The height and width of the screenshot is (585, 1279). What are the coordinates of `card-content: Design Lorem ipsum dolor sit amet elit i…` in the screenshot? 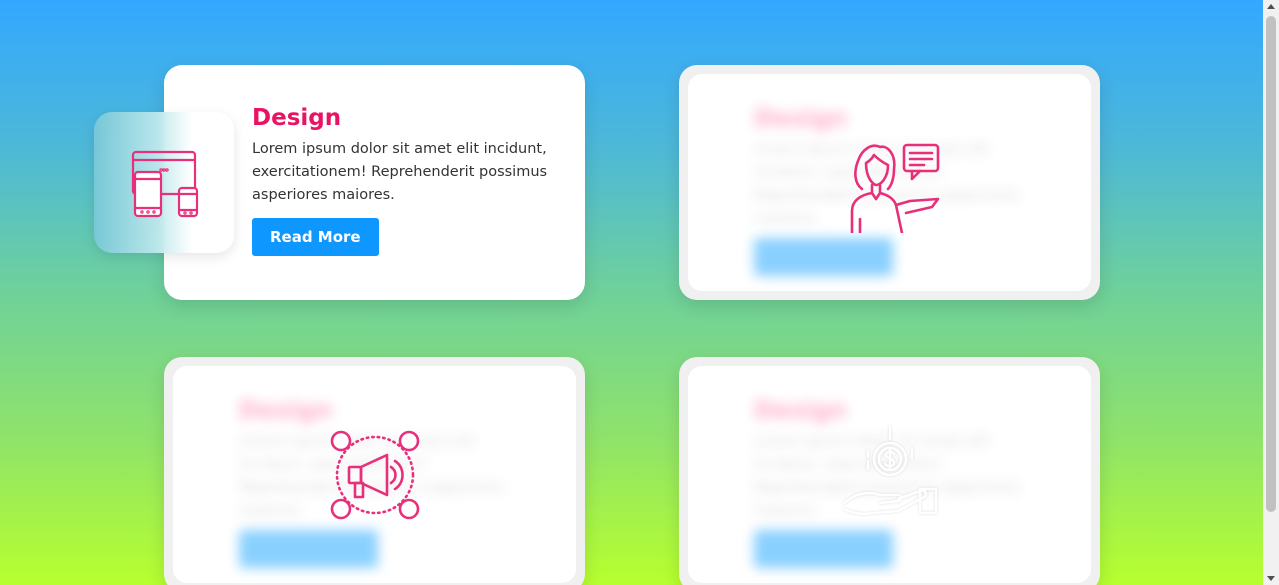 It's located at (412, 180).